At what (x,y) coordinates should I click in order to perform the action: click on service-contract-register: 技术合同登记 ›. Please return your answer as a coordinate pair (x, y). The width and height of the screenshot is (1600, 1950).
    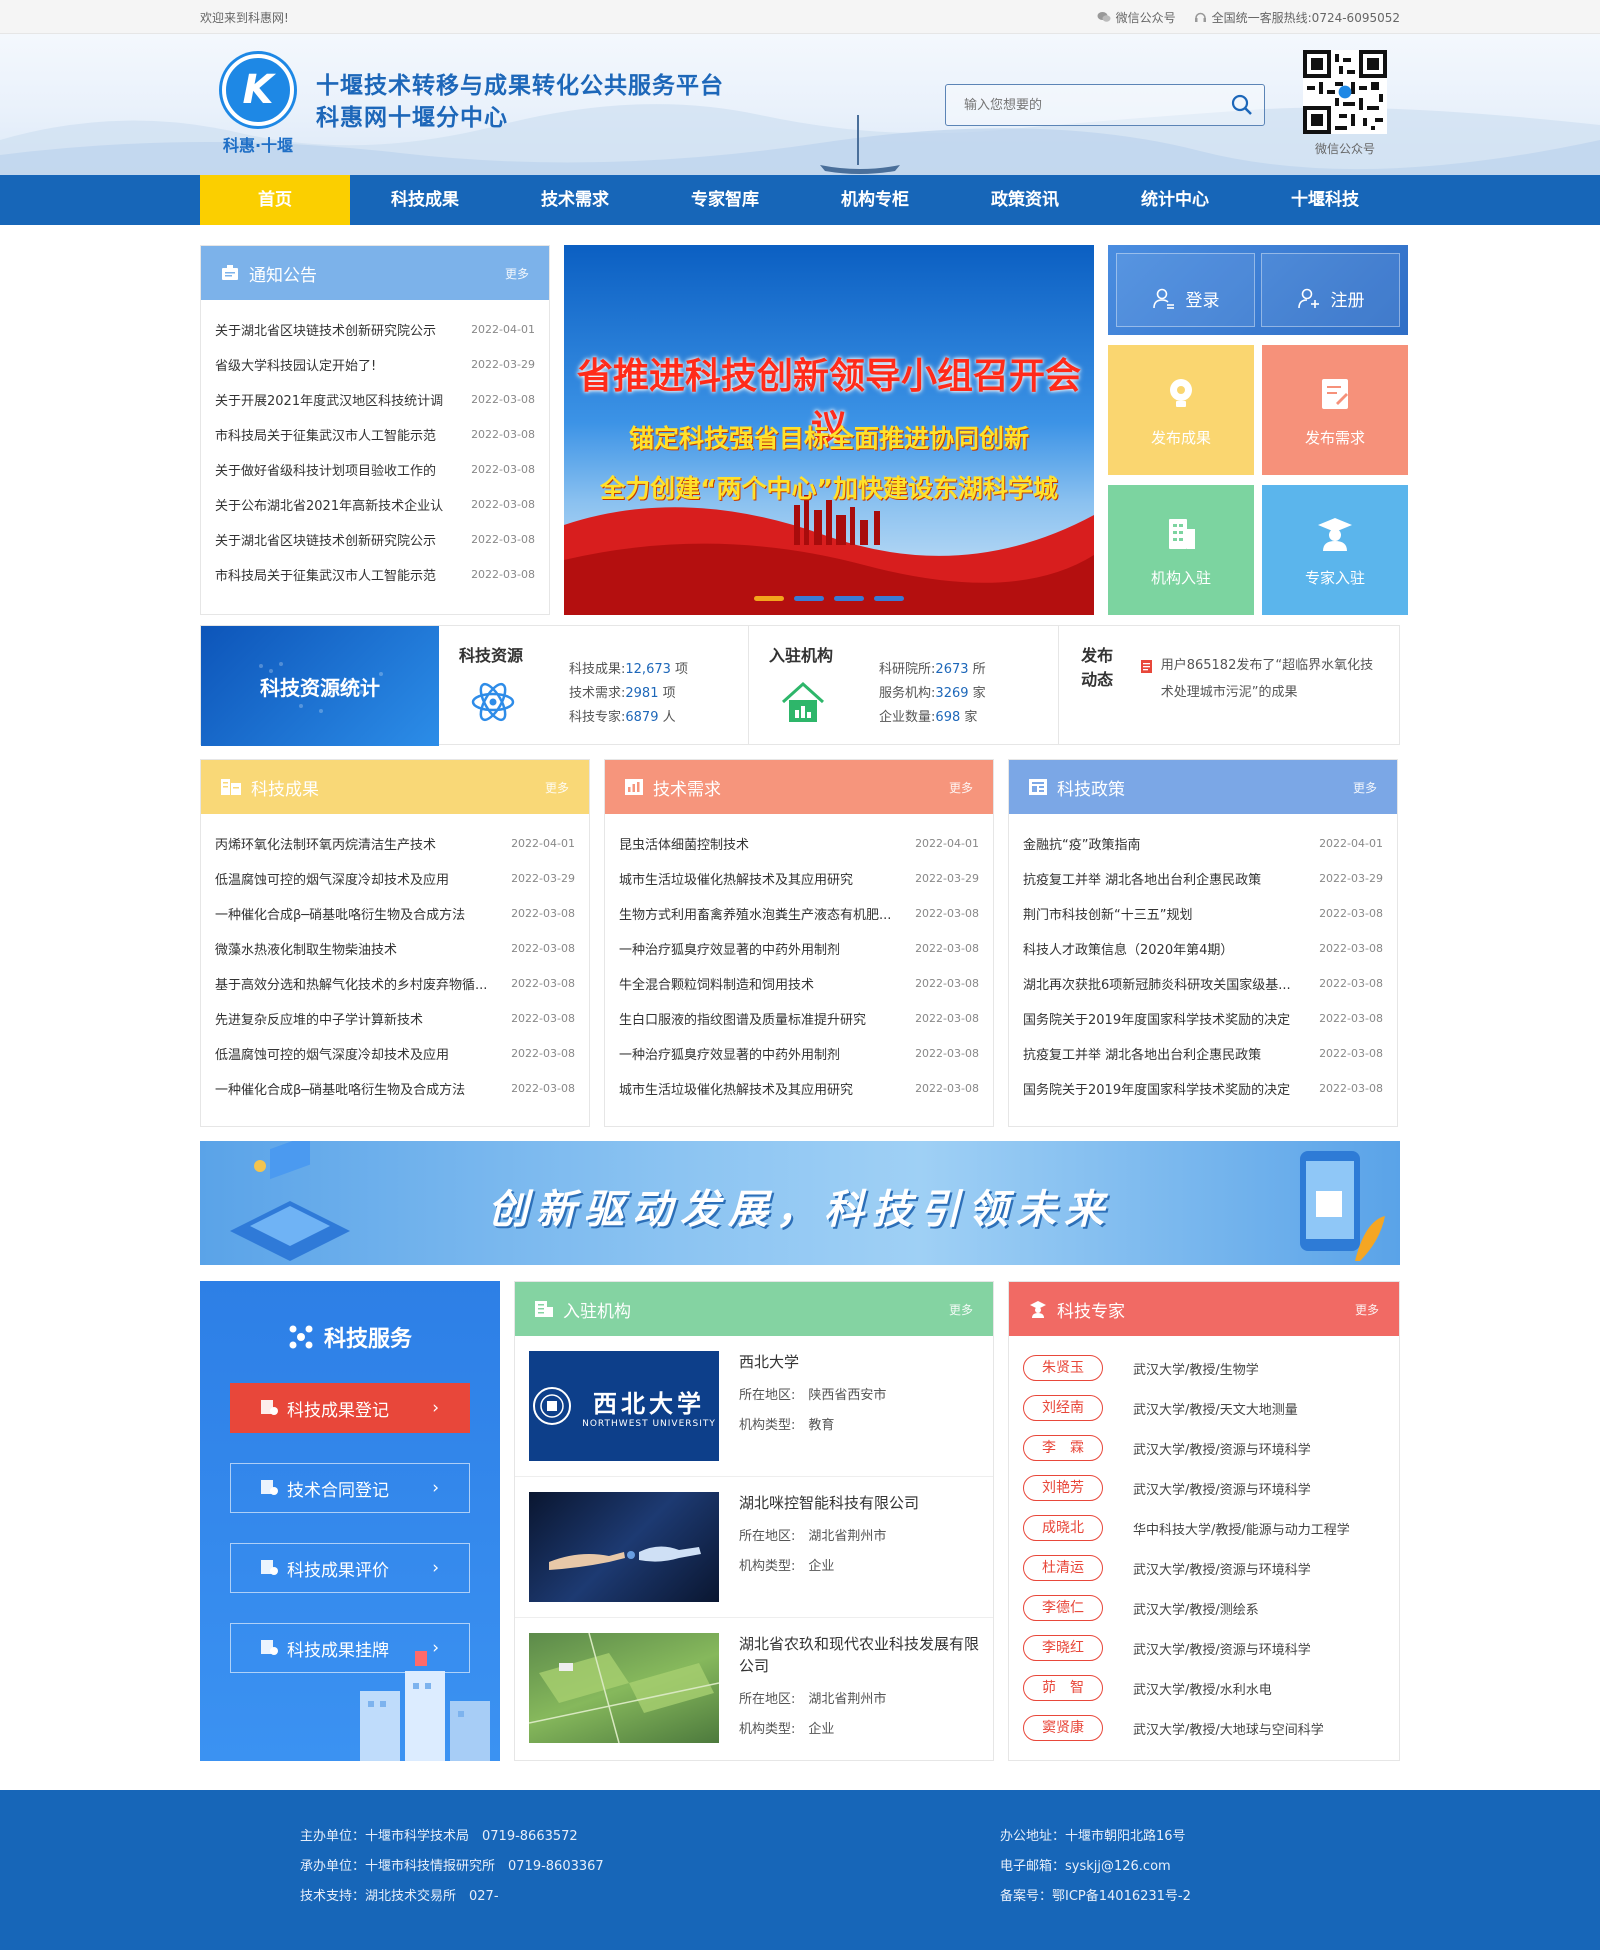
    Looking at the image, I should click on (350, 1488).